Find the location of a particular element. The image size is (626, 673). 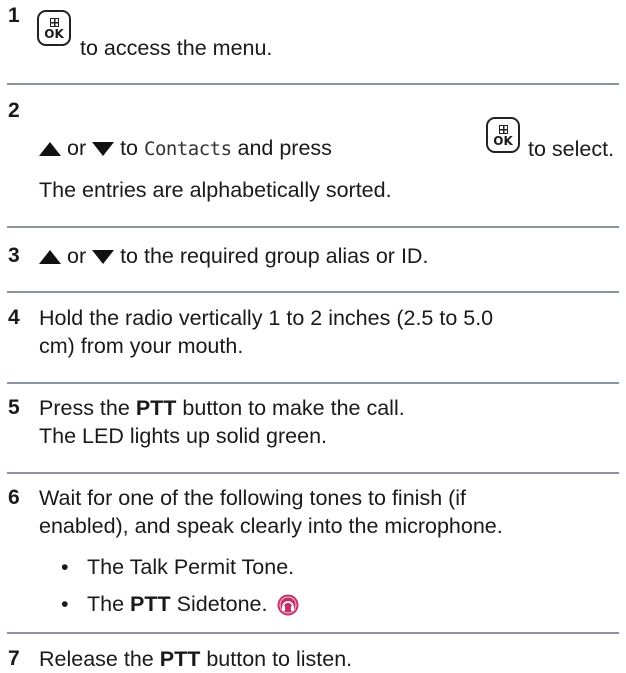

step-text: button to listen. is located at coordinates (279, 659).